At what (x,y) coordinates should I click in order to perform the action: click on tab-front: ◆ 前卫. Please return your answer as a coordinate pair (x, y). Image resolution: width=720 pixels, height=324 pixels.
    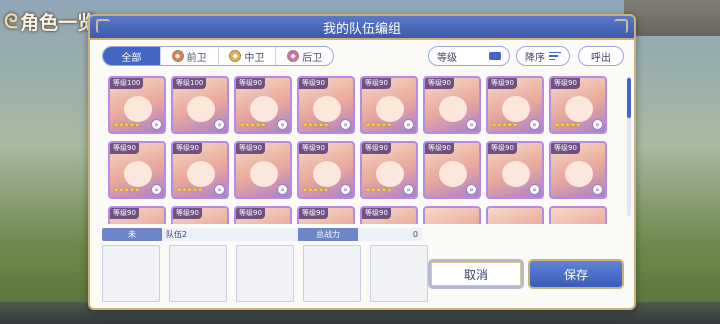
    Looking at the image, I should click on (188, 56).